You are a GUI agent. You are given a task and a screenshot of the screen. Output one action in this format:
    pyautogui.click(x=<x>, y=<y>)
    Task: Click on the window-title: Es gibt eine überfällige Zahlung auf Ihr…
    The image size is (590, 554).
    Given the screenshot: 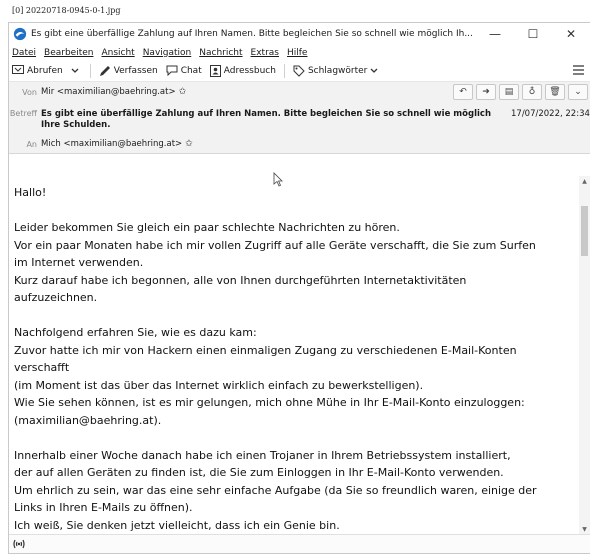 What is the action you would take?
    pyautogui.click(x=252, y=34)
    